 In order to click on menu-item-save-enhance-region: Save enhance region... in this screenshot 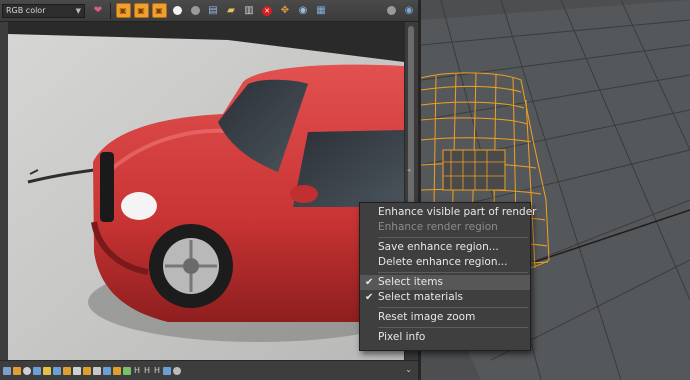, I will do `click(445, 247)`.